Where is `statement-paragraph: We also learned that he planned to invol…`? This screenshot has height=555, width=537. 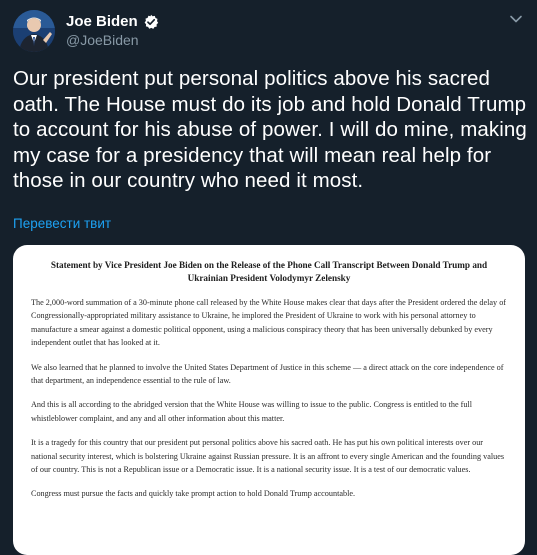
statement-paragraph: We also learned that he planned to invol… is located at coordinates (267, 374).